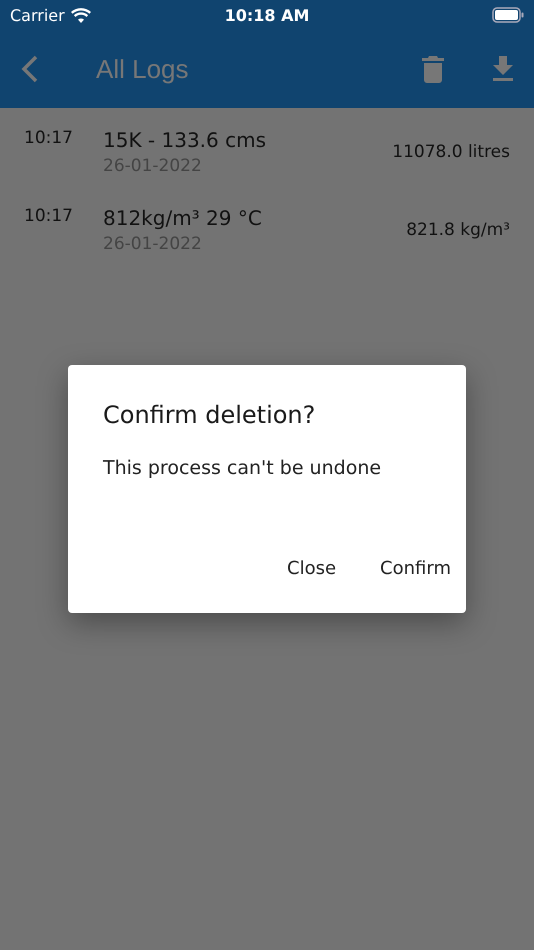 The image size is (534, 950). I want to click on download-icon, so click(503, 69).